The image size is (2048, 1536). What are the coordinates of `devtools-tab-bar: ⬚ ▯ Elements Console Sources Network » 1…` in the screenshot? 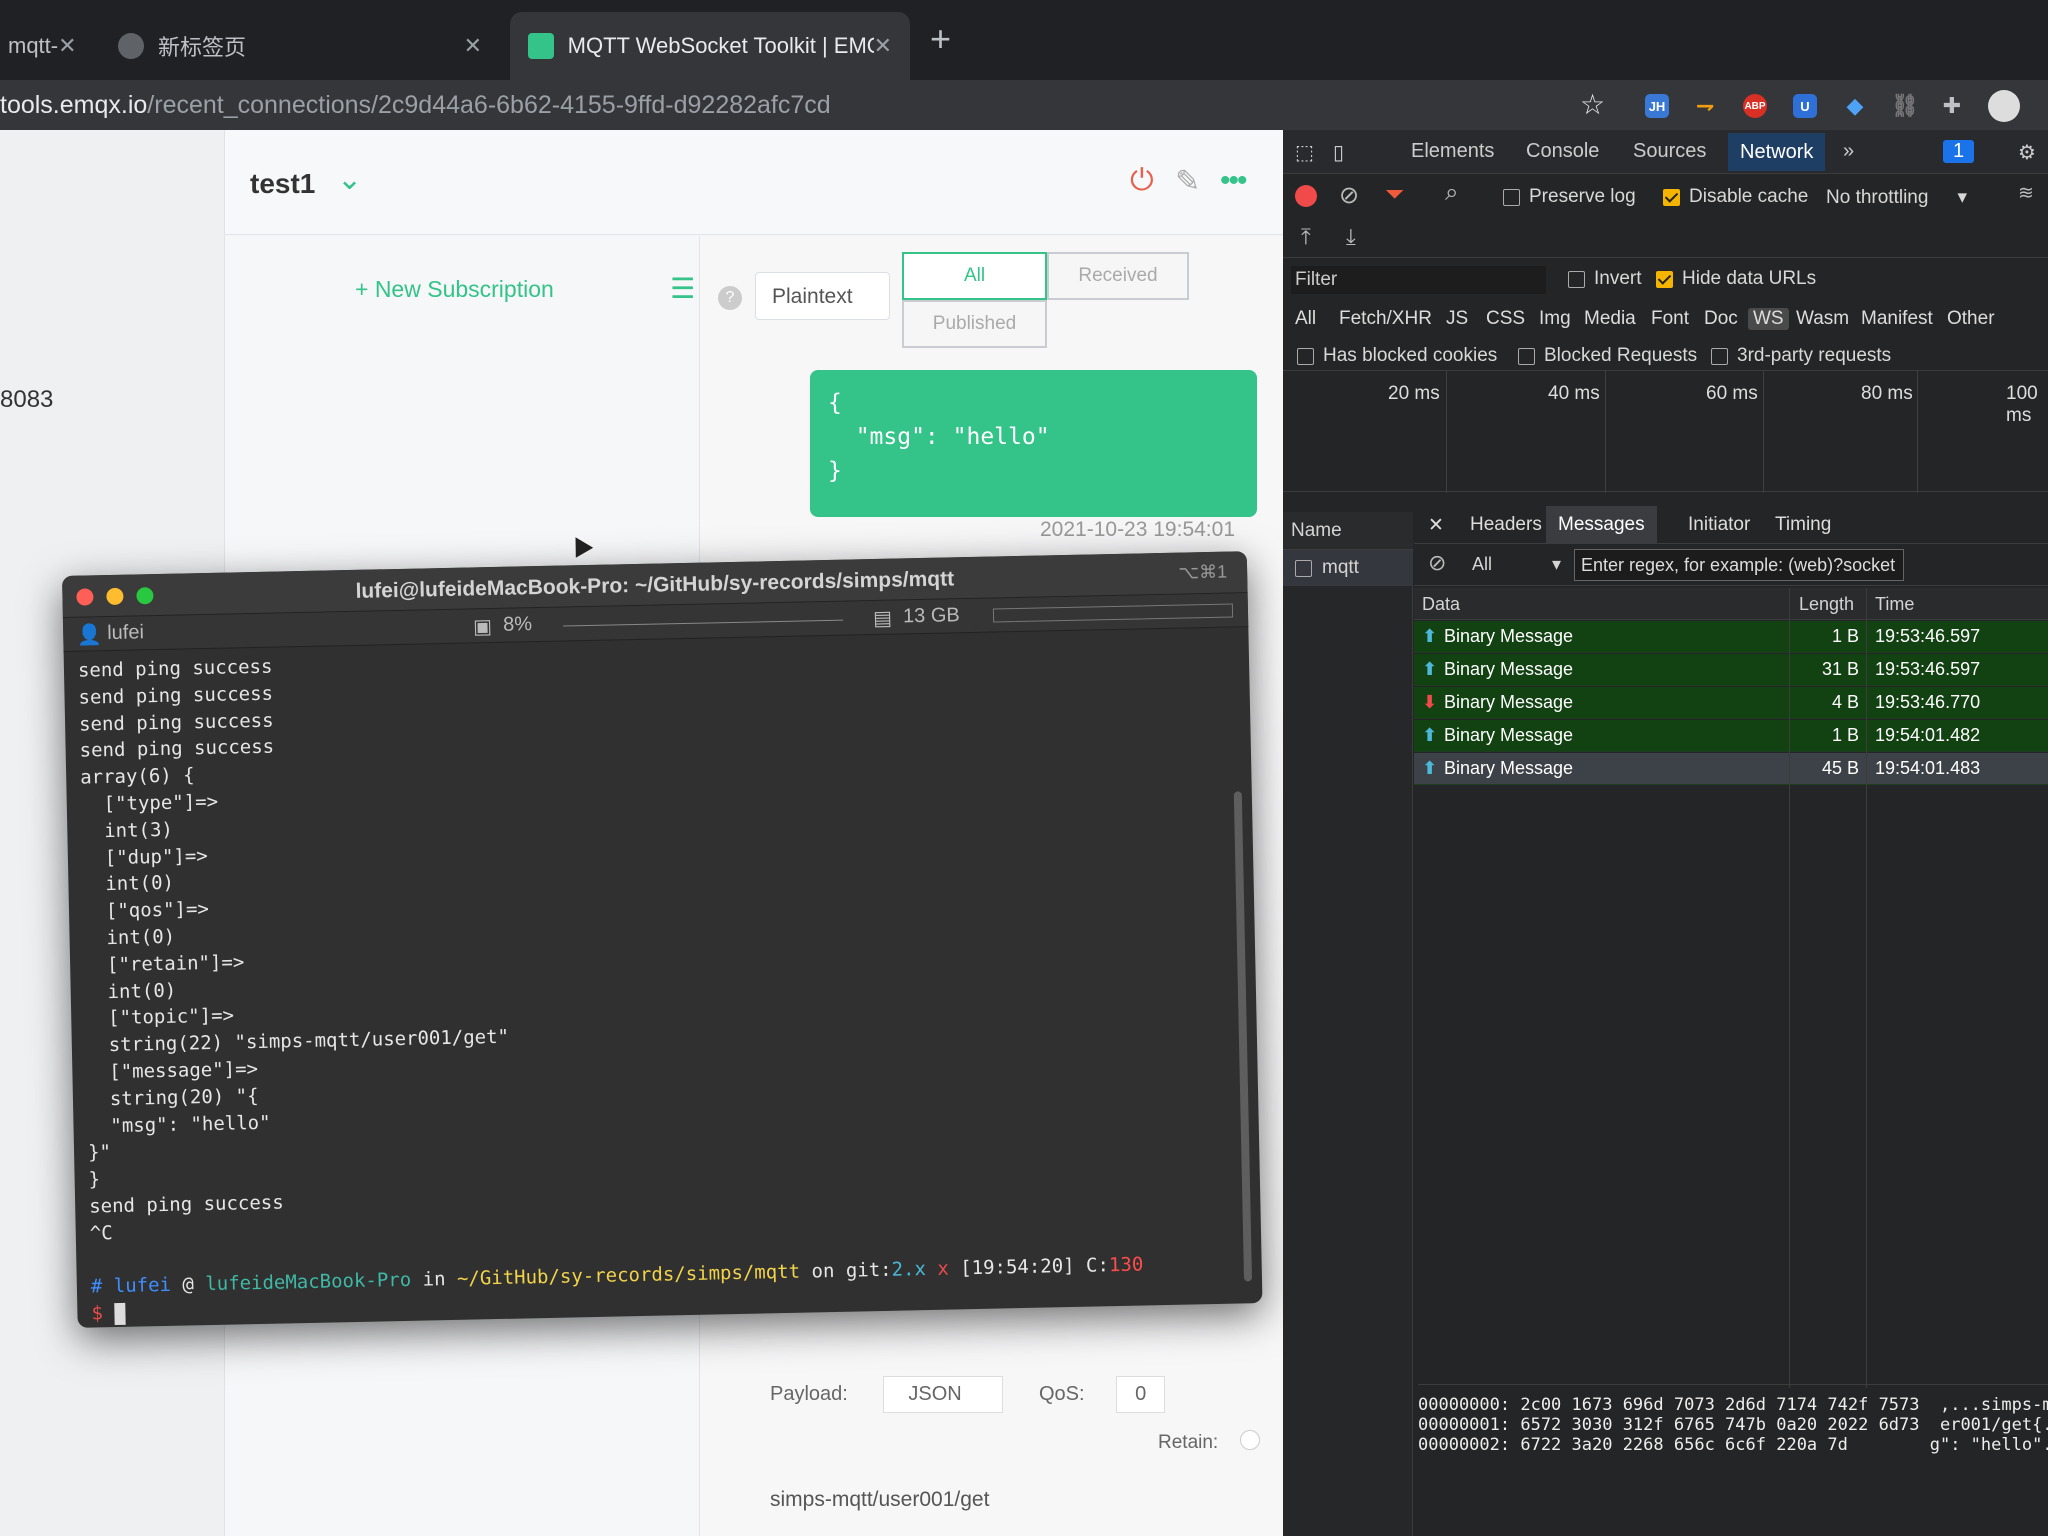 It's located at (1665, 152).